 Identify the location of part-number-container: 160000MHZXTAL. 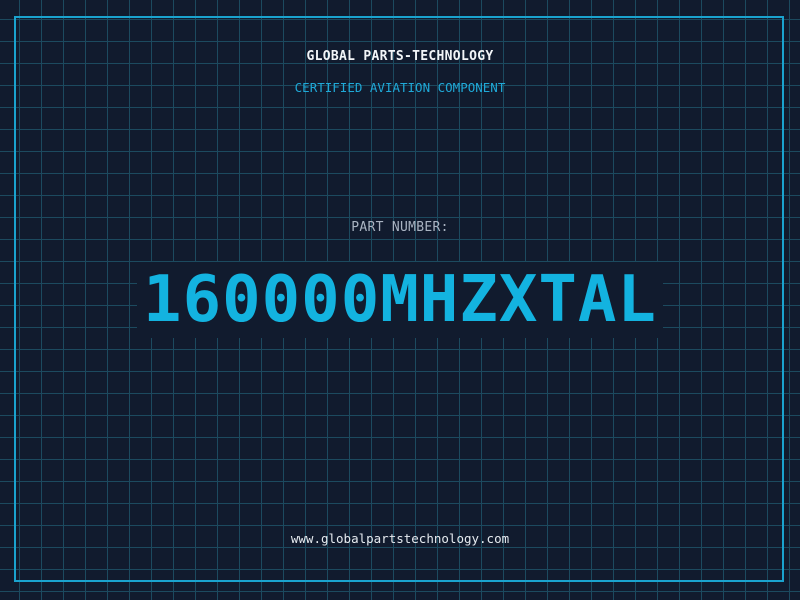
(400, 300).